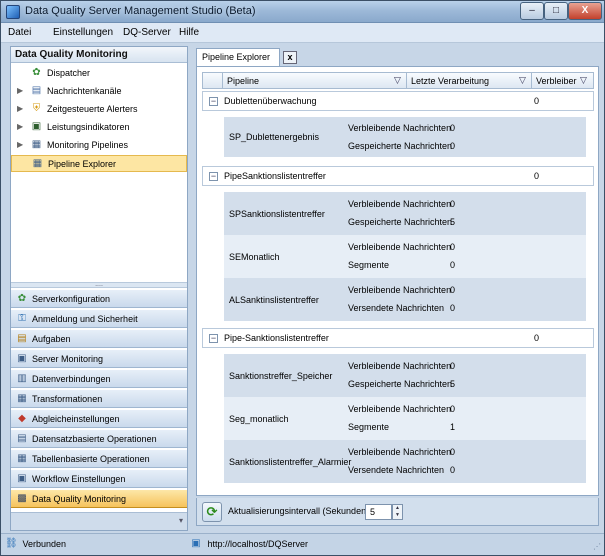 Image resolution: width=605 pixels, height=556 pixels. I want to click on dq-monitoring-icon: ▩, so click(22, 498).